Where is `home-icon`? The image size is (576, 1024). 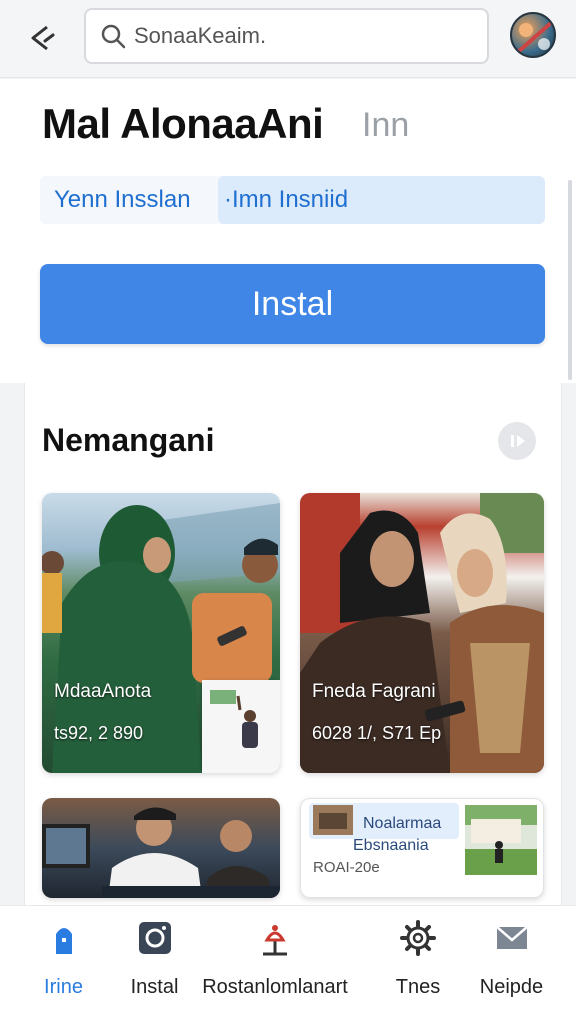
home-icon is located at coordinates (63, 941).